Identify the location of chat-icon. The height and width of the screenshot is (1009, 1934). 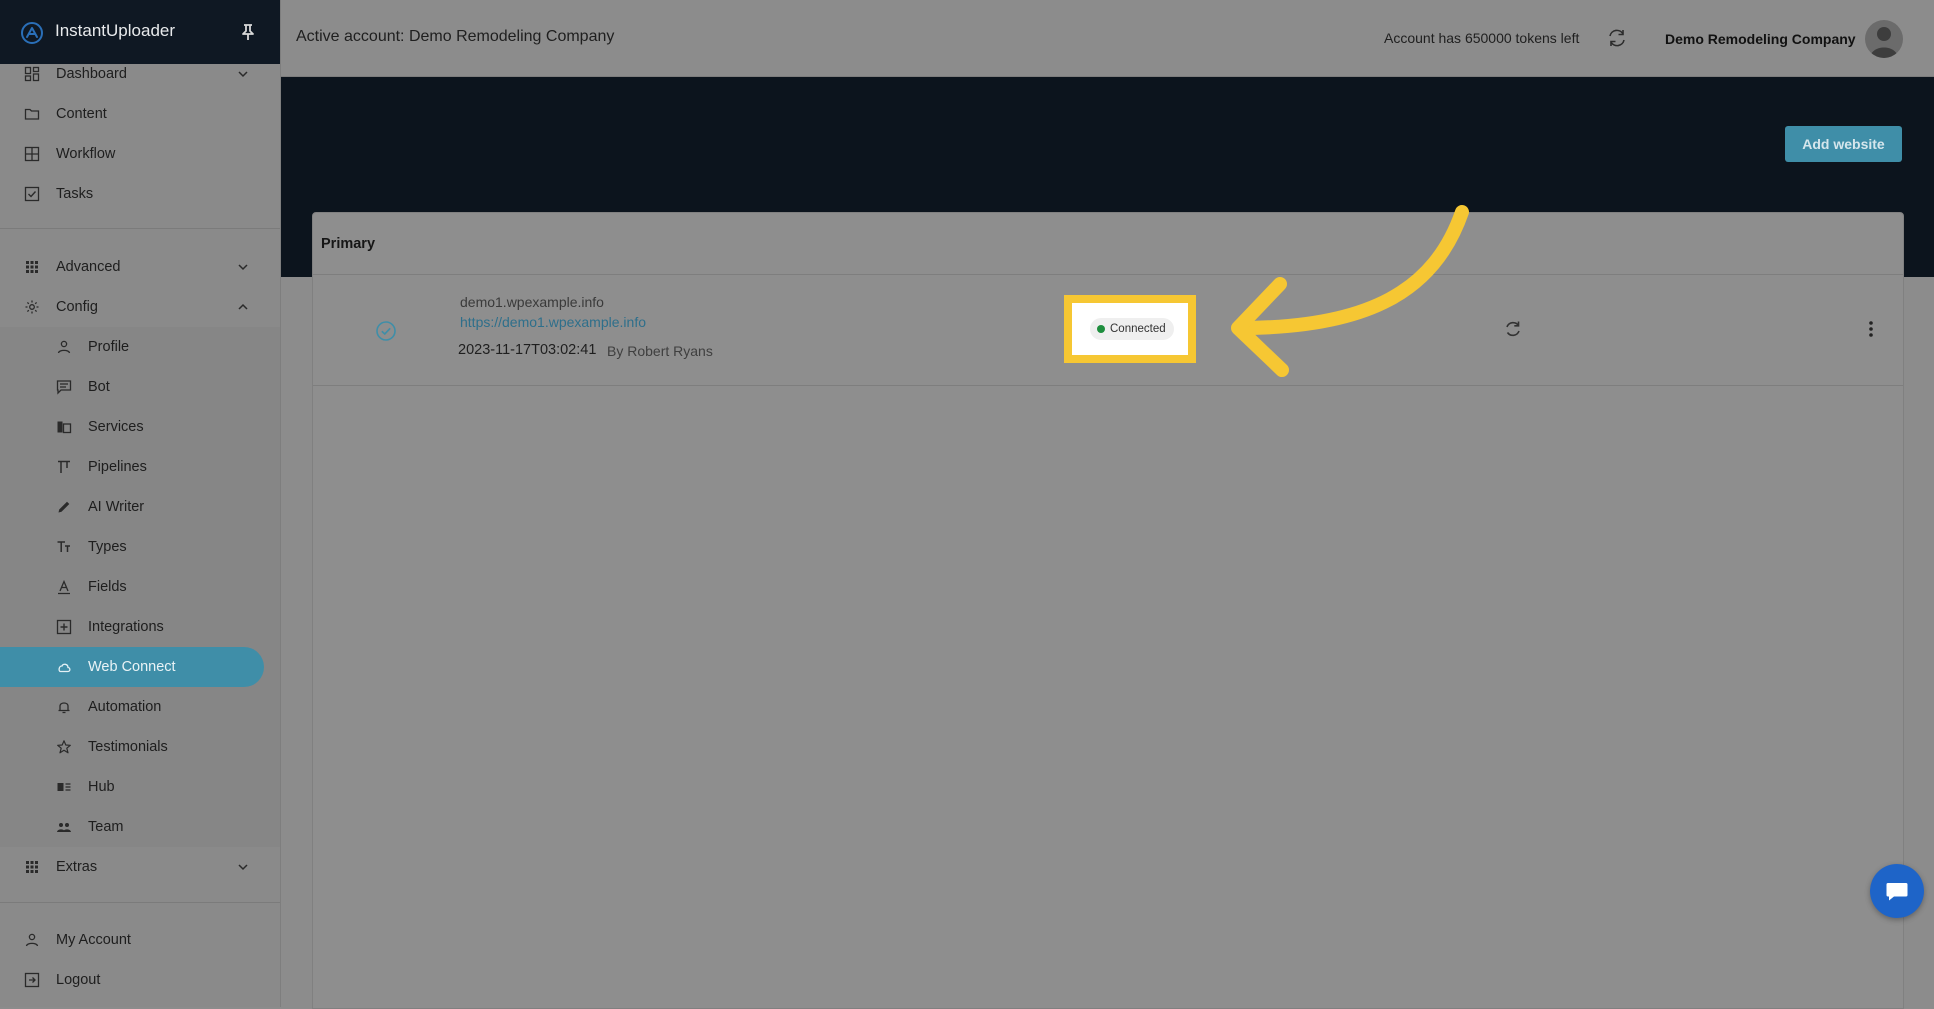
(64, 387).